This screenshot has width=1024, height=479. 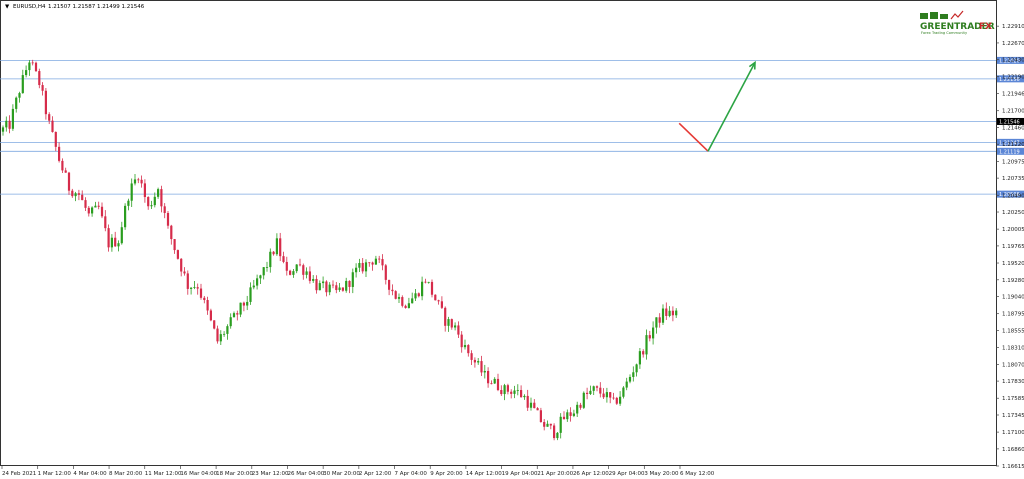 I want to click on time-tick-label: 14 Apr 12:00, so click(x=484, y=474).